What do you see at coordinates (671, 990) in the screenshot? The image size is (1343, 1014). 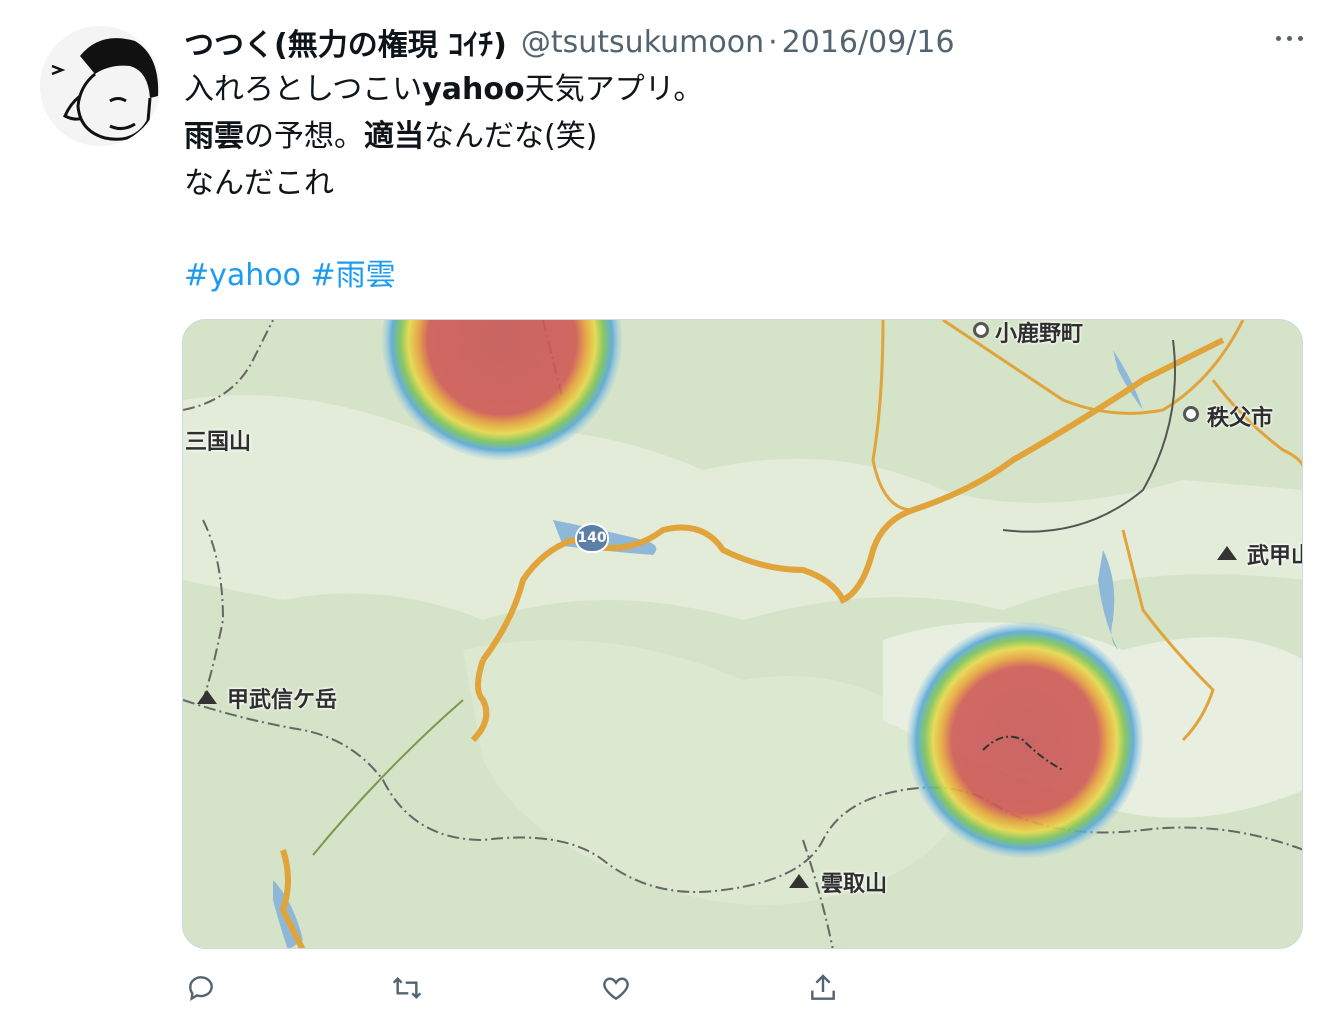 I see `tweet-action-bar` at bounding box center [671, 990].